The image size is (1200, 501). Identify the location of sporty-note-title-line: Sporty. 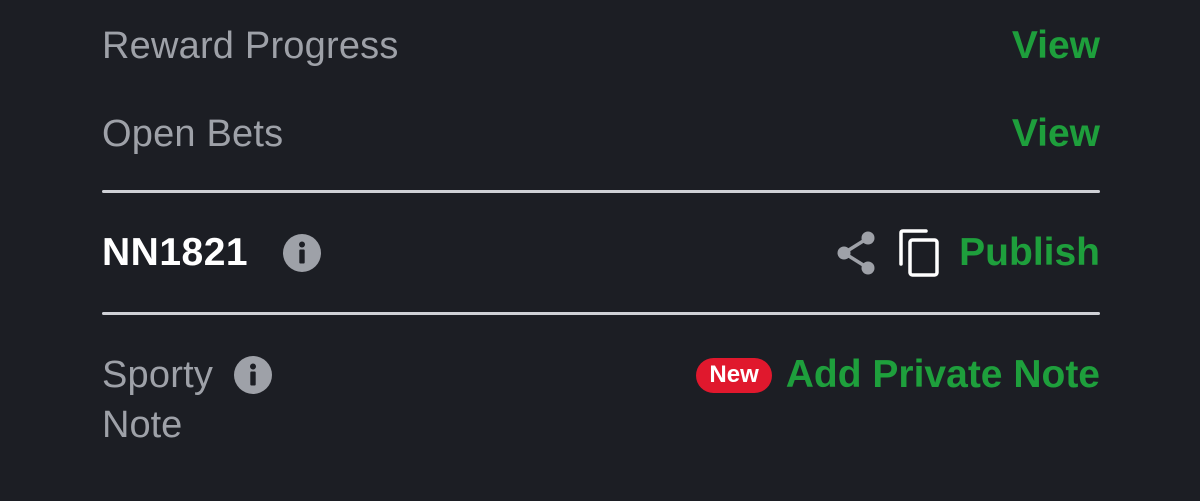
(187, 375).